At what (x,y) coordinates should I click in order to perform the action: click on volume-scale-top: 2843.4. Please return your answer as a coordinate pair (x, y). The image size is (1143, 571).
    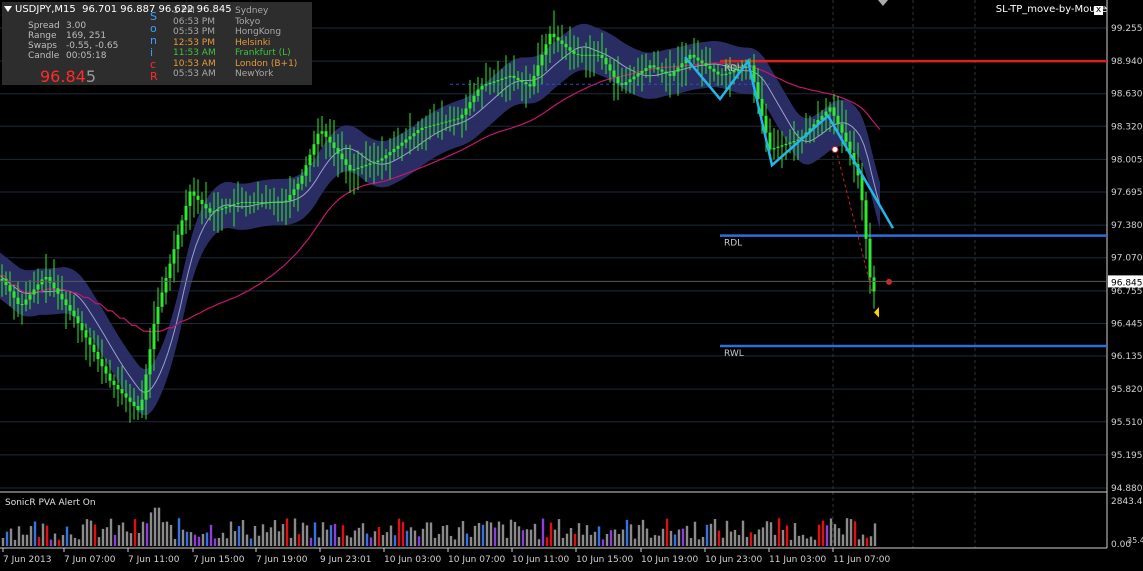
    Looking at the image, I should click on (1127, 502).